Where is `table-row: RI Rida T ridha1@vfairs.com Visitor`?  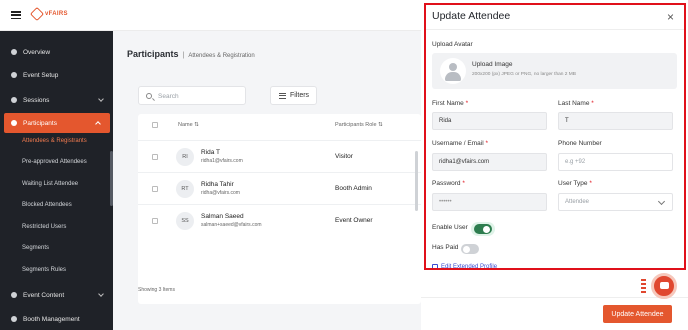 table-row: RI Rida T ridha1@vfairs.com Visitor is located at coordinates (279, 156).